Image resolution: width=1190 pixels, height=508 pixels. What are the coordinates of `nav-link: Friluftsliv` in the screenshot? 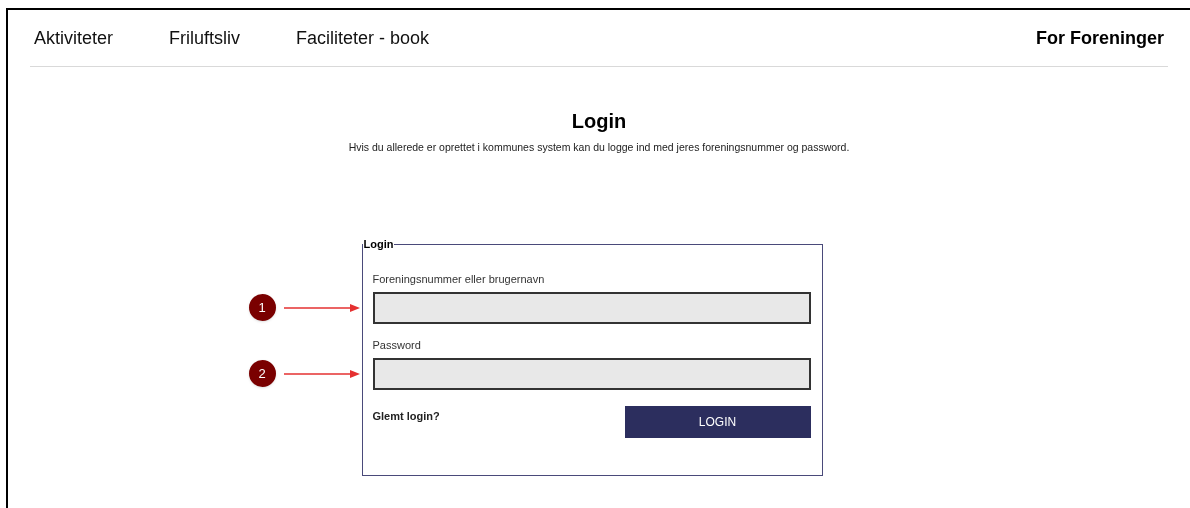 It's located at (205, 38).